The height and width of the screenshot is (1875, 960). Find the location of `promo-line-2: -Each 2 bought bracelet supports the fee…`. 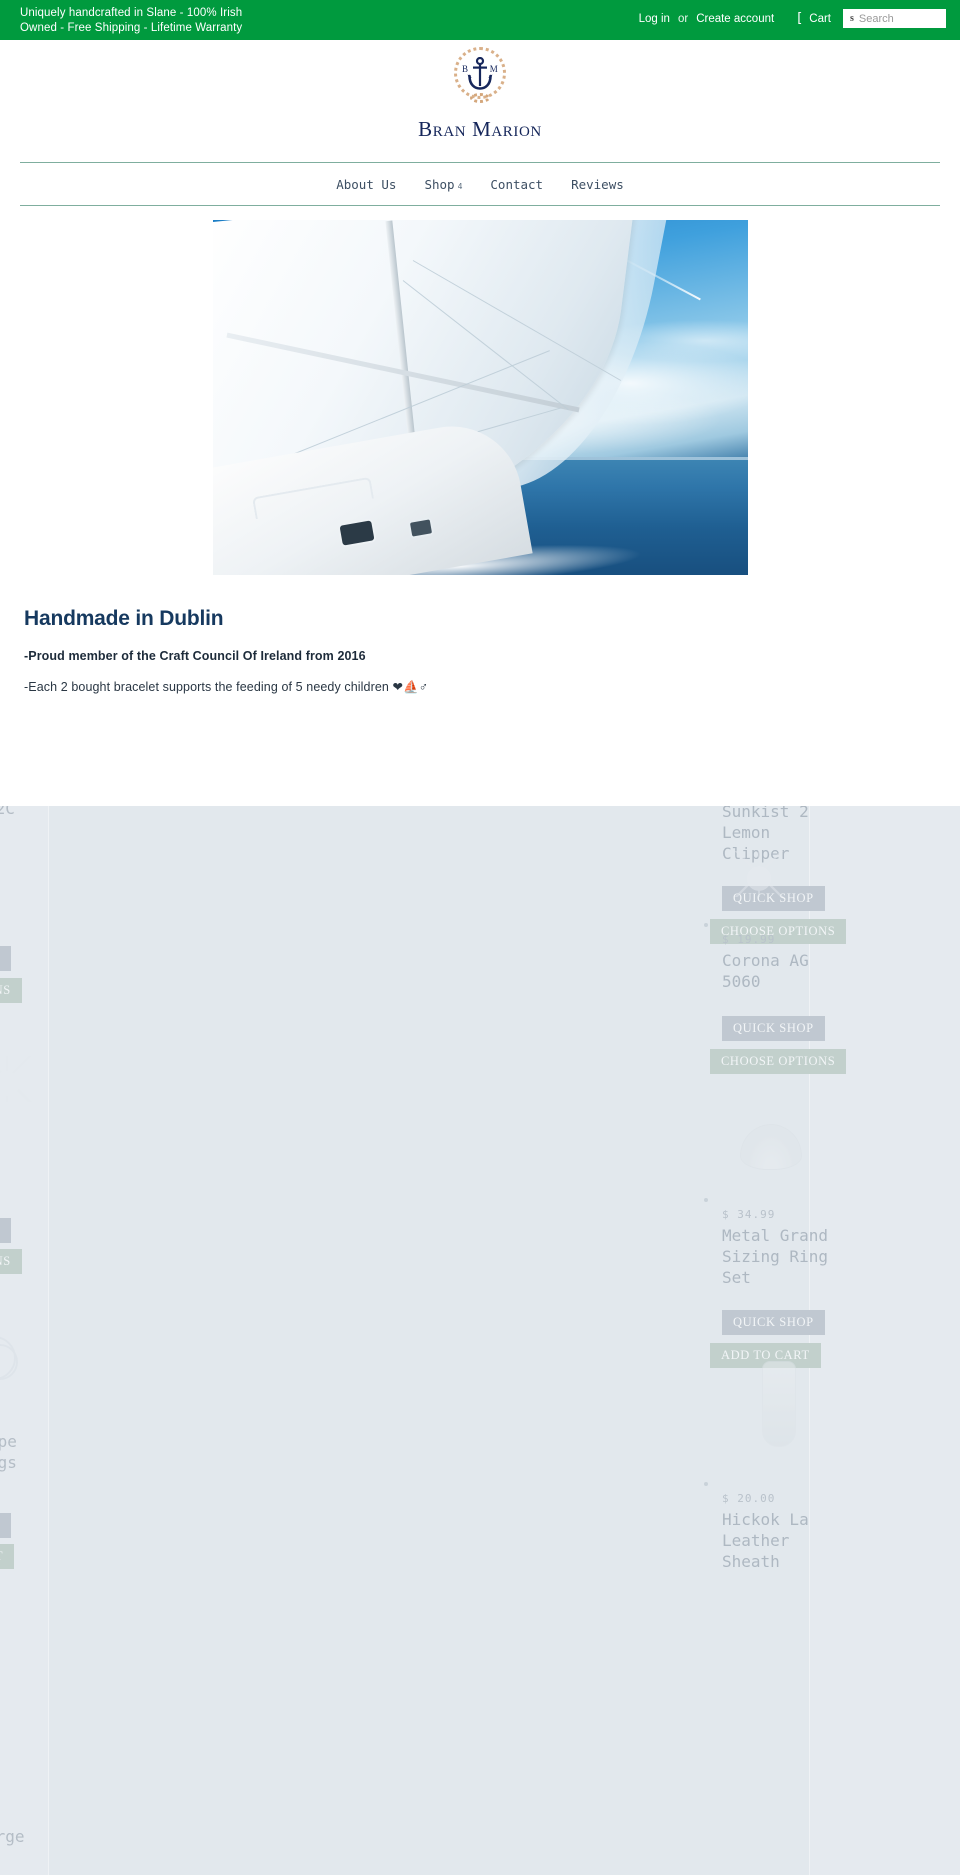

promo-line-2: -Each 2 bought bracelet supports the fee… is located at coordinates (226, 687).